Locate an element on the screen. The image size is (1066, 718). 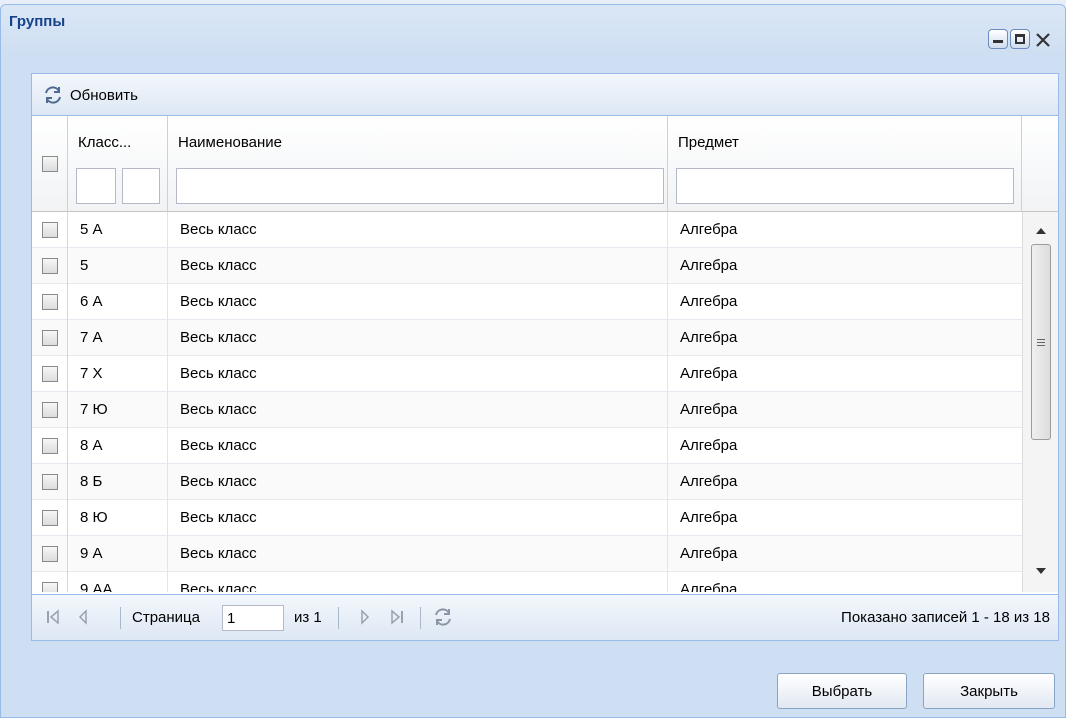
first-page-icon is located at coordinates (53, 617).